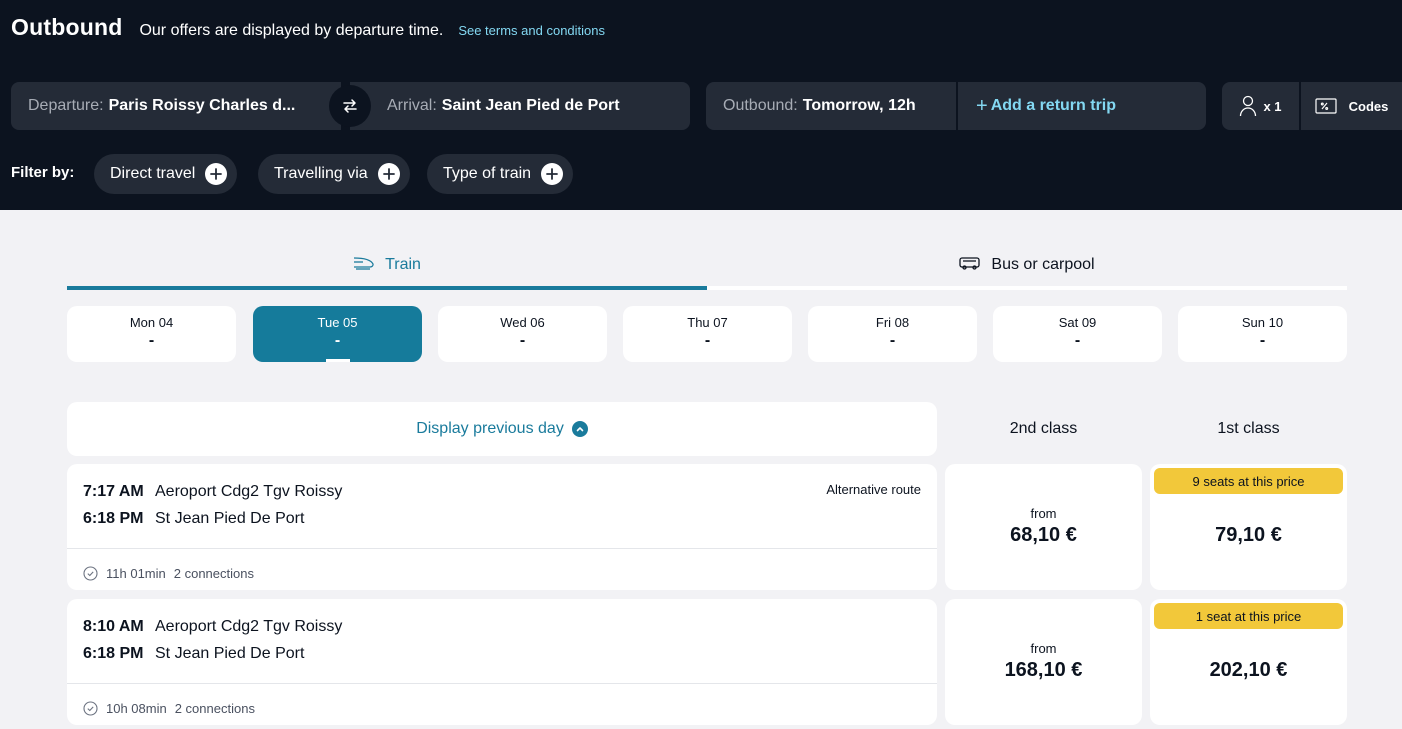 The width and height of the screenshot is (1402, 729). I want to click on discount-code-icon, so click(1326, 106).